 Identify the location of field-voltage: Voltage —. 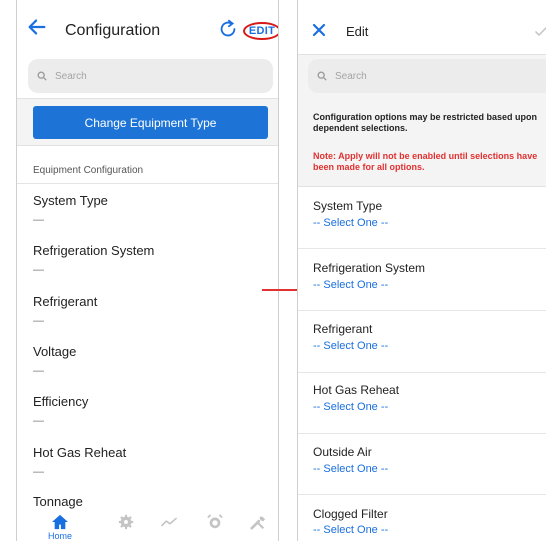
(148, 360).